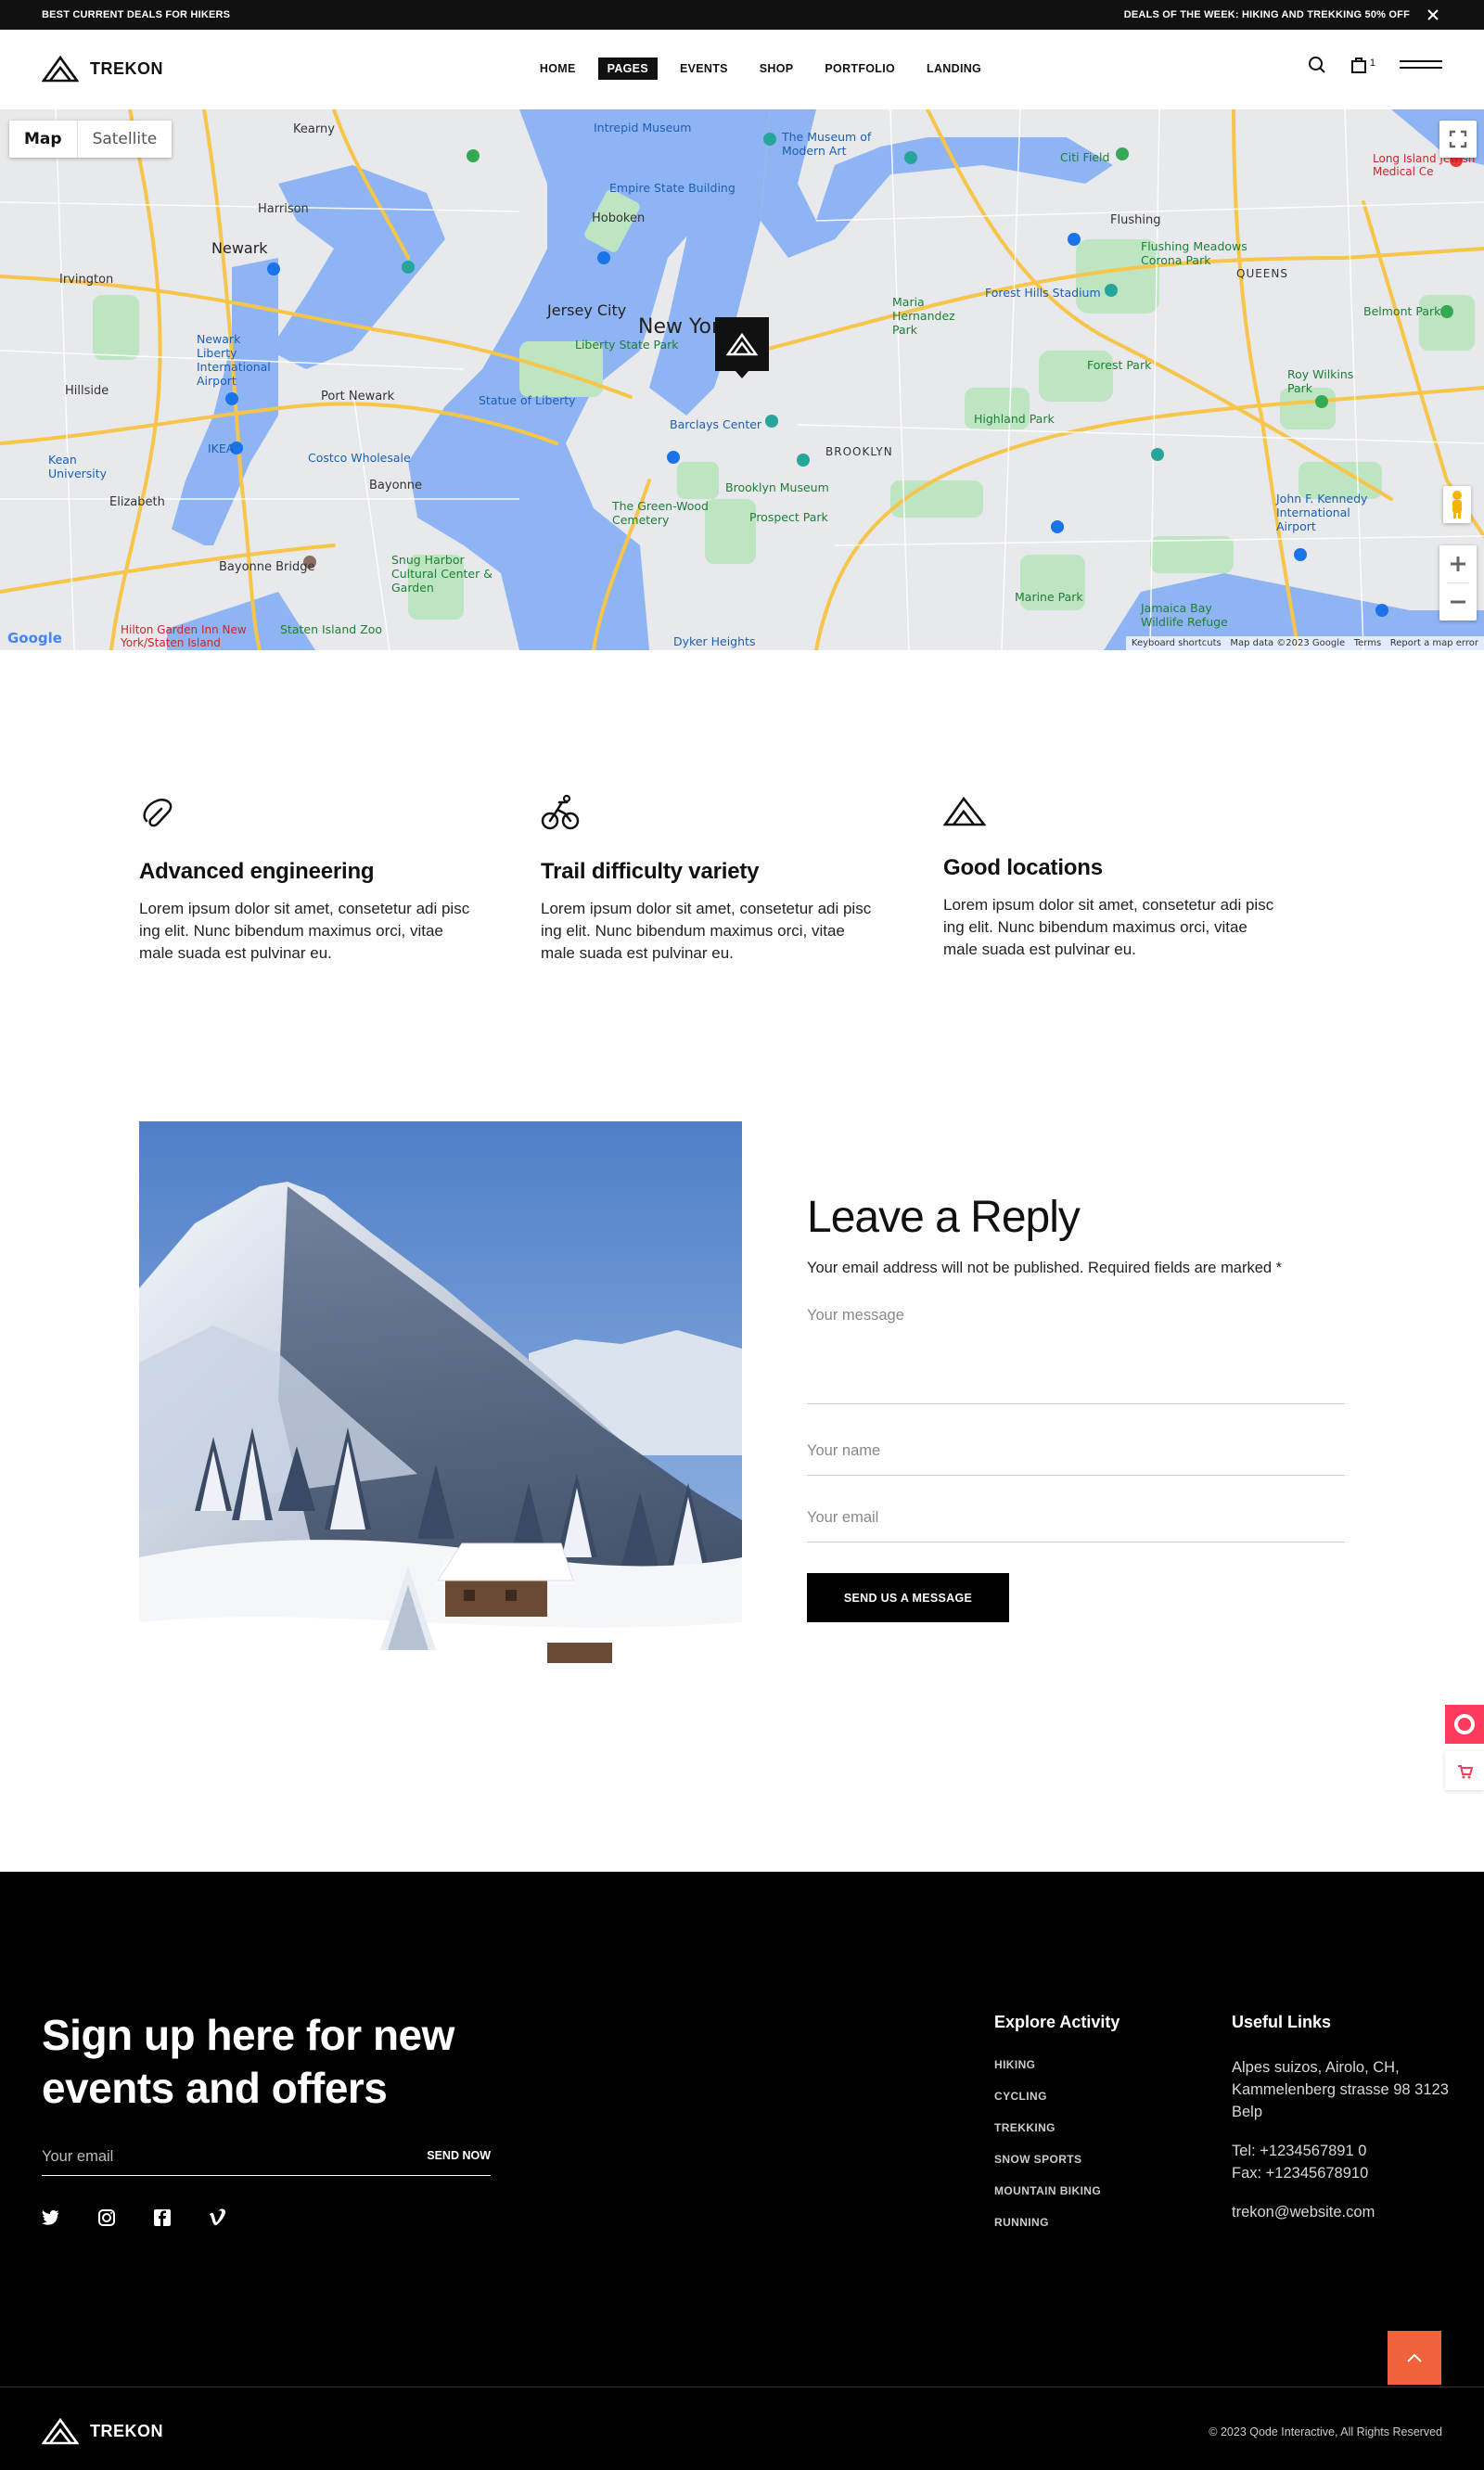 The width and height of the screenshot is (1484, 2470). What do you see at coordinates (742, 69) in the screenshot?
I see `main-nav: HOME PAGES EVENTS SHOP PORTFOLIO LANDING` at bounding box center [742, 69].